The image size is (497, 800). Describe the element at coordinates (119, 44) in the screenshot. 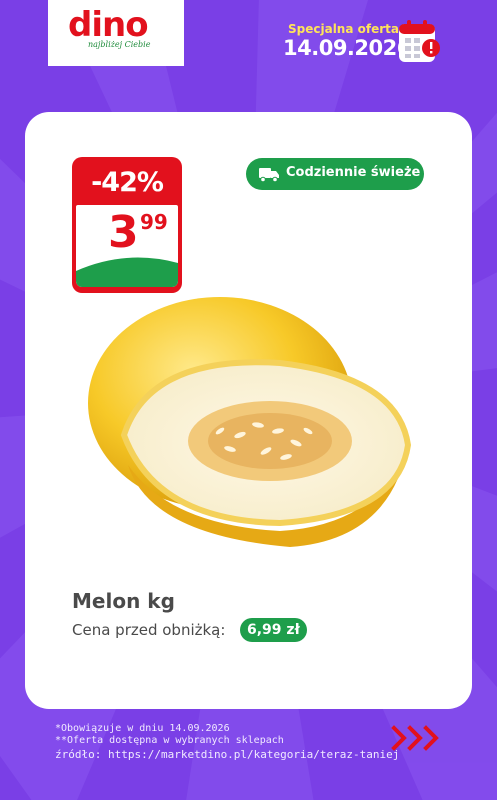

I see `brand-tagline: najbliżej Ciebie` at that location.